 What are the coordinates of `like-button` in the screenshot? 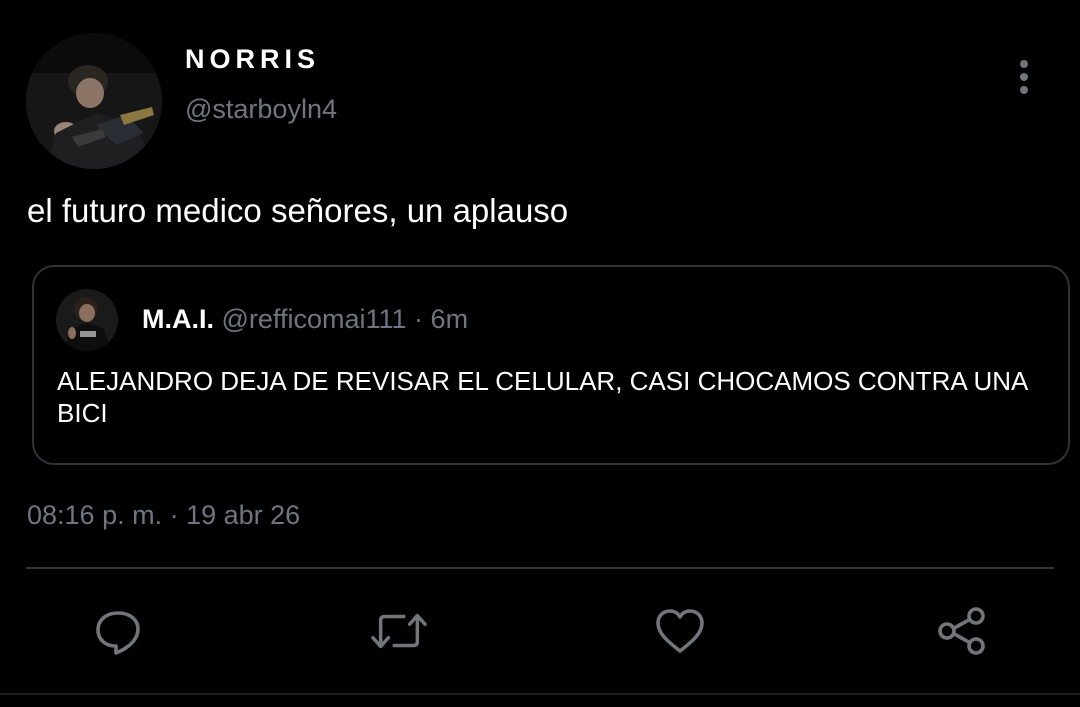 It's located at (680, 631).